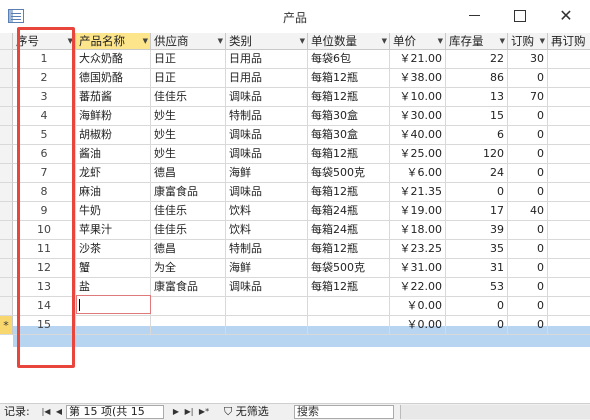 The image size is (590, 420). I want to click on table-cell-price: ￥21.35, so click(418, 192).